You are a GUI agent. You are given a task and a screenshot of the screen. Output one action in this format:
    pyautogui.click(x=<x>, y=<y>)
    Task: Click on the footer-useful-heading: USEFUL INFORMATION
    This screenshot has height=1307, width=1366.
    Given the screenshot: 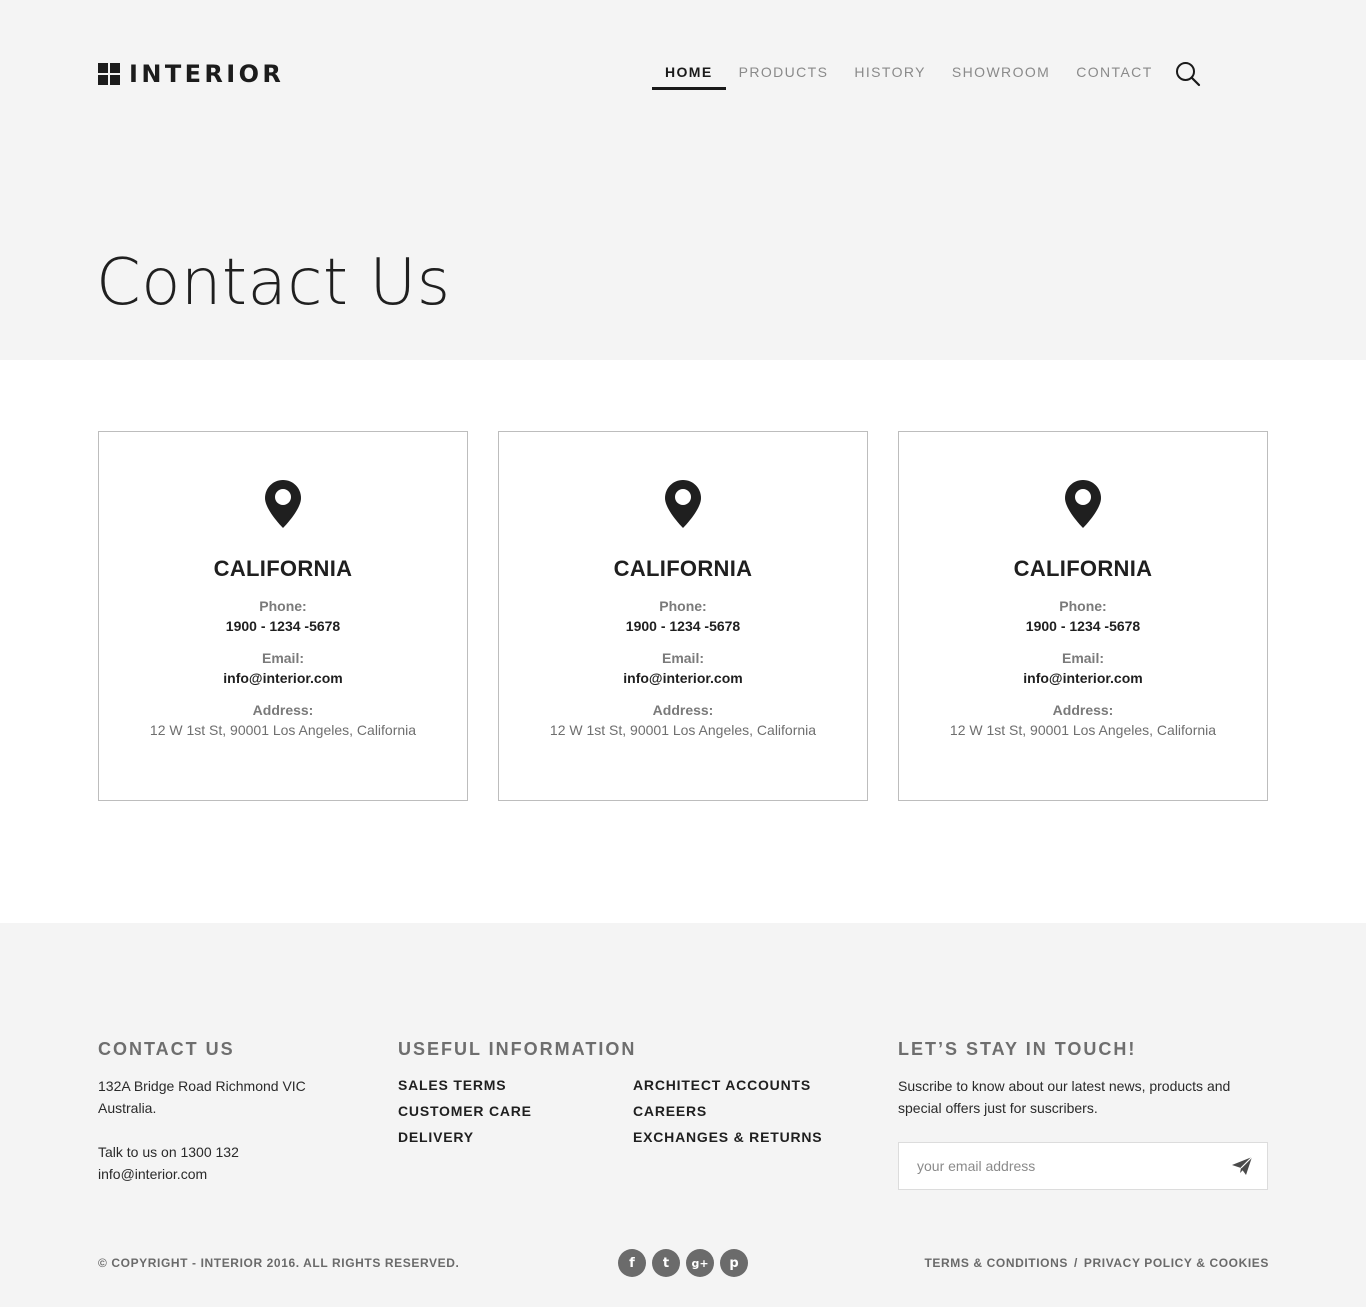 What is the action you would take?
    pyautogui.click(x=517, y=1049)
    